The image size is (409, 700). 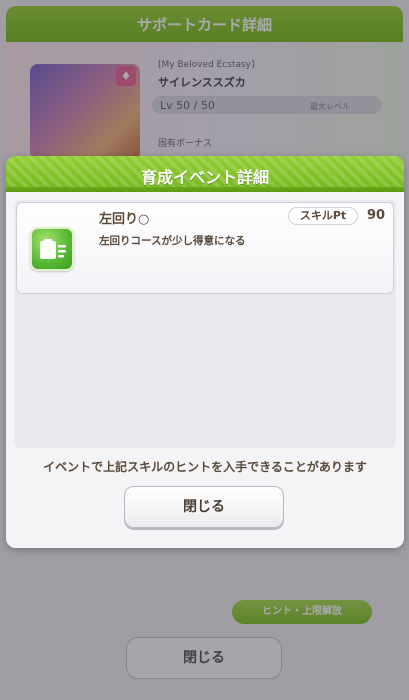 What do you see at coordinates (204, 507) in the screenshot?
I see `close-button: 閉じる` at bounding box center [204, 507].